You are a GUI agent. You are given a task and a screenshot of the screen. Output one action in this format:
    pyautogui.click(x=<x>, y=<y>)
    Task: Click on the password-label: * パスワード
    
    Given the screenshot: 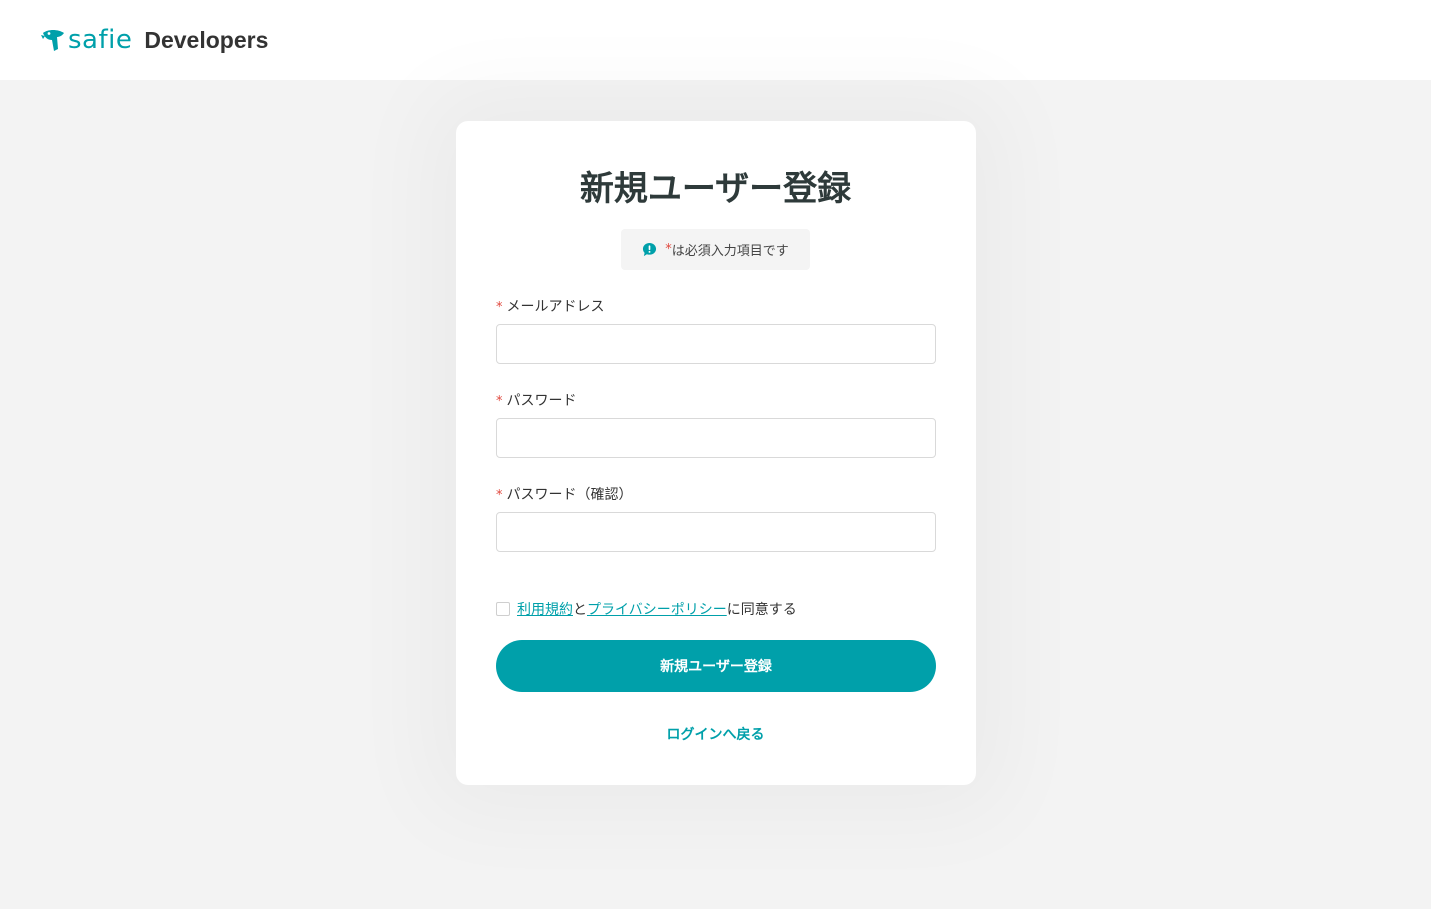 What is the action you would take?
    pyautogui.click(x=536, y=400)
    